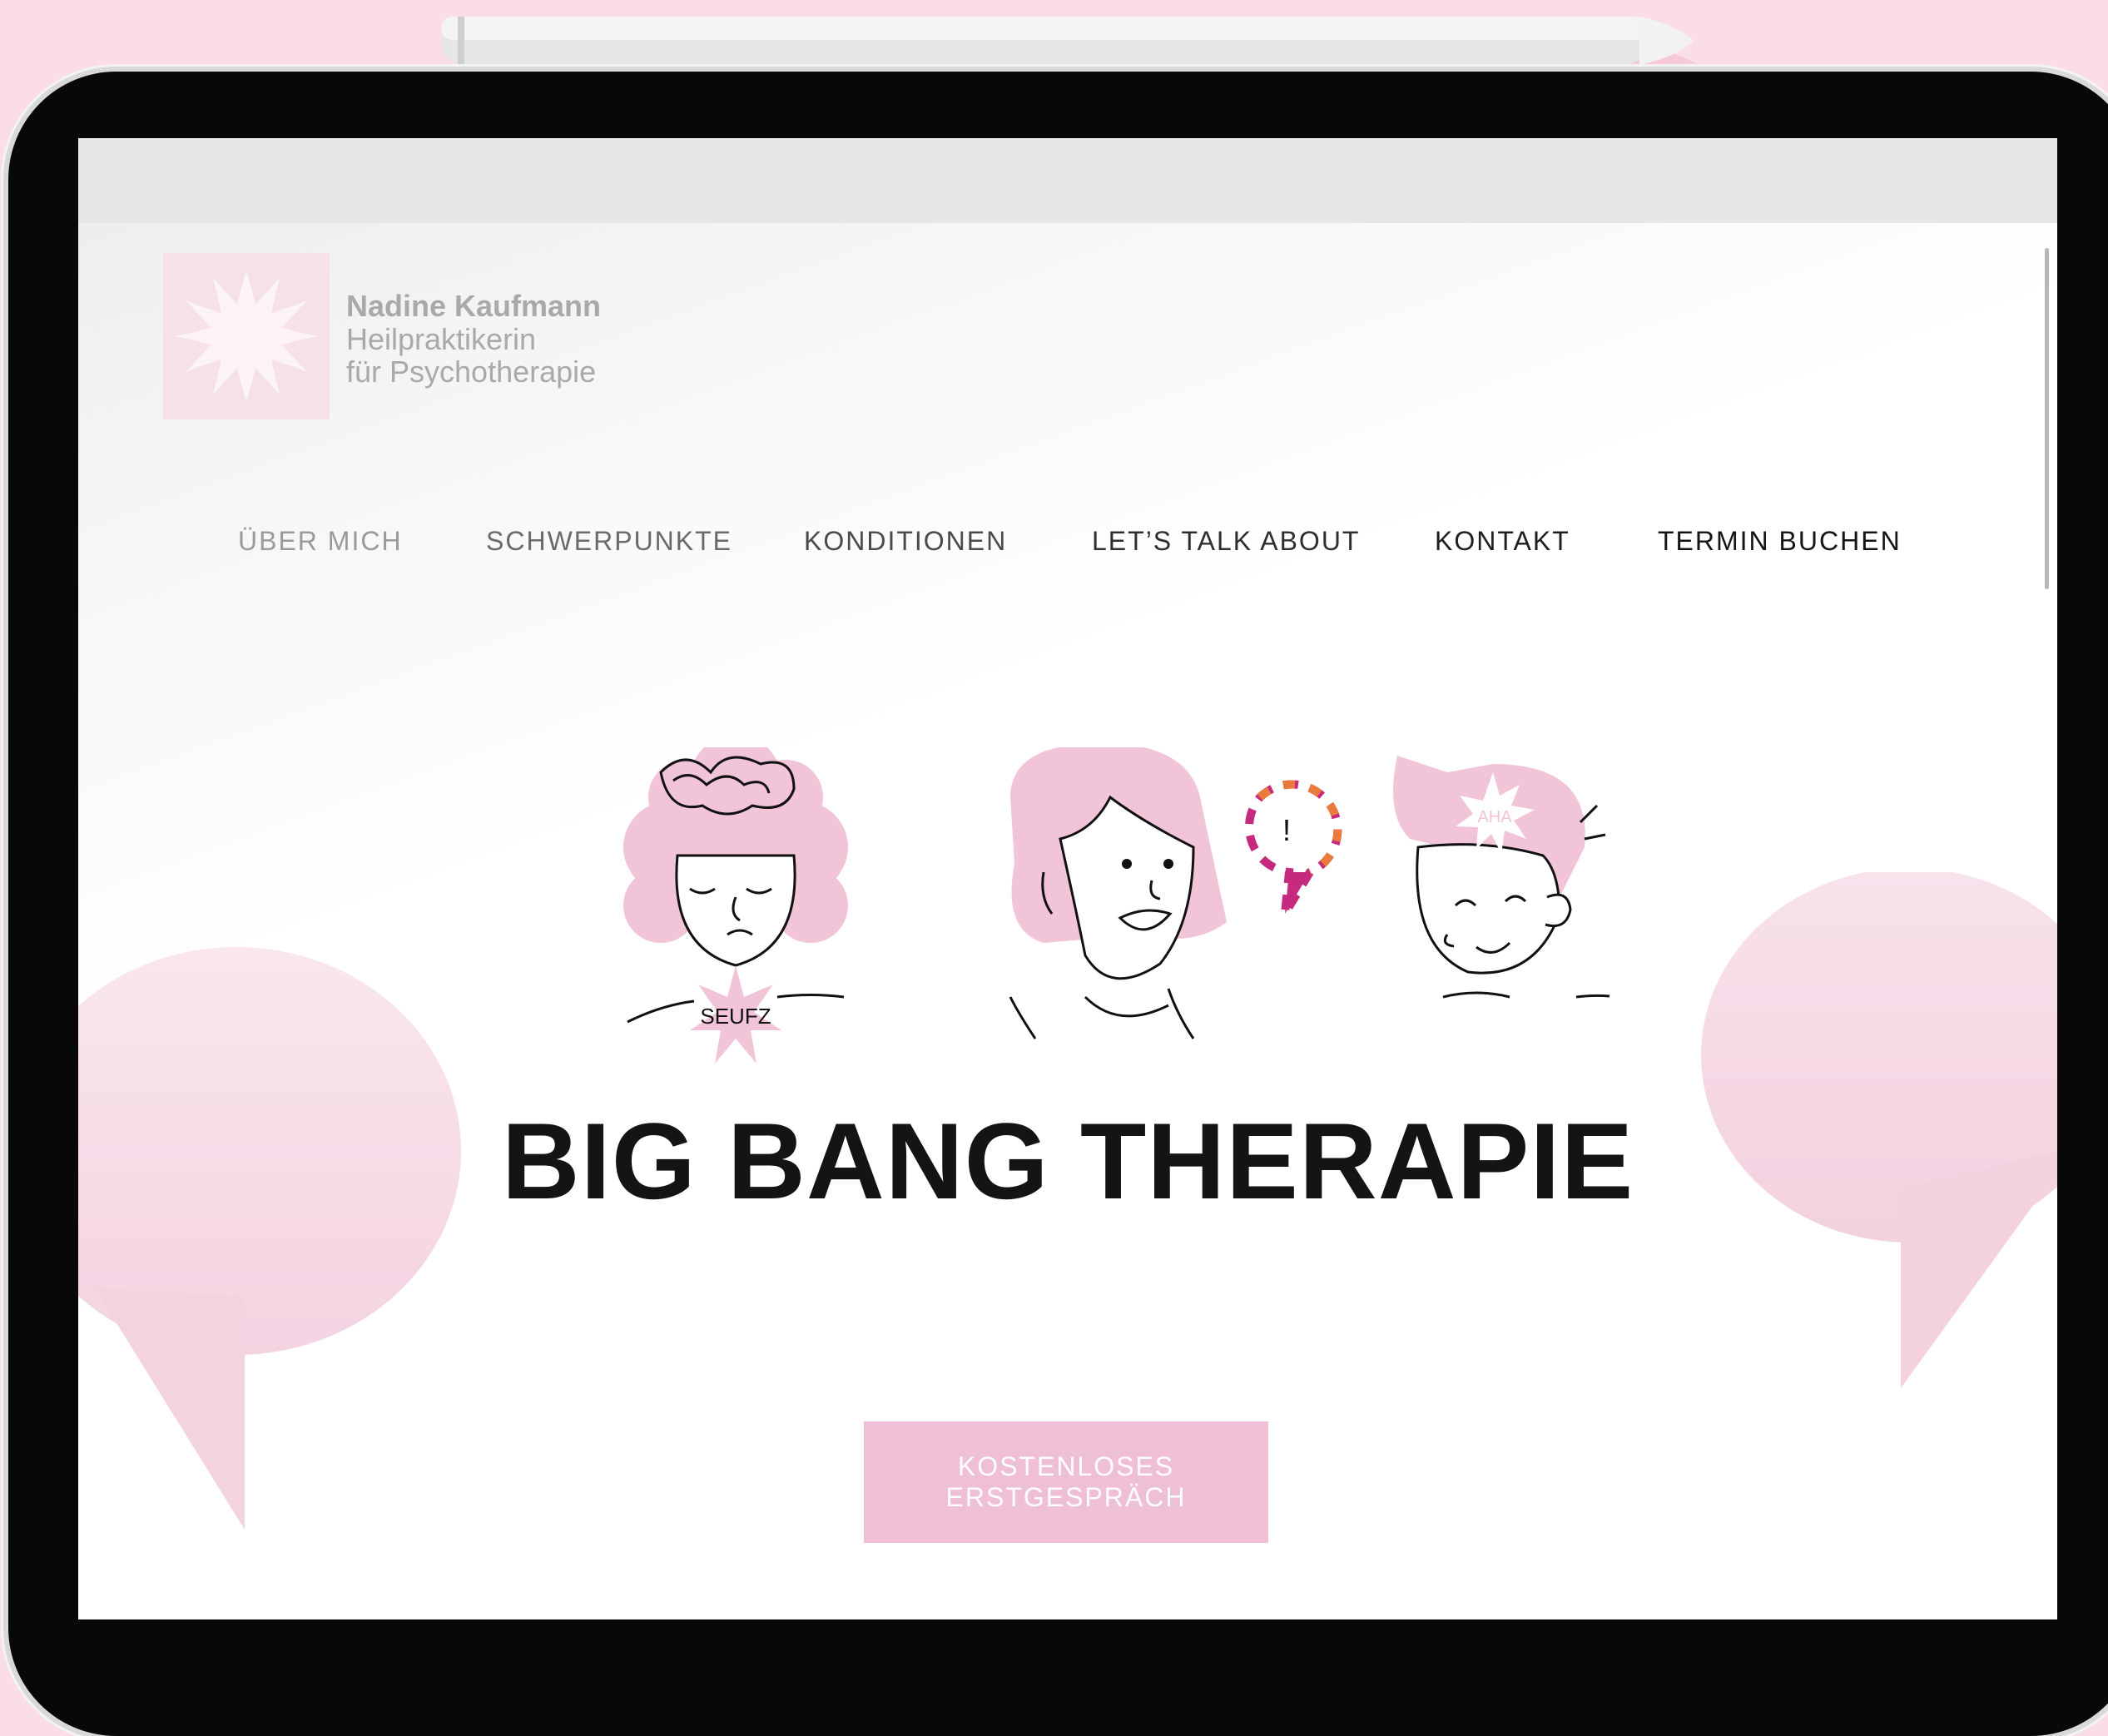 The height and width of the screenshot is (1736, 2108). I want to click on hero-headline: BIG BANG THERAPIE, so click(1068, 1161).